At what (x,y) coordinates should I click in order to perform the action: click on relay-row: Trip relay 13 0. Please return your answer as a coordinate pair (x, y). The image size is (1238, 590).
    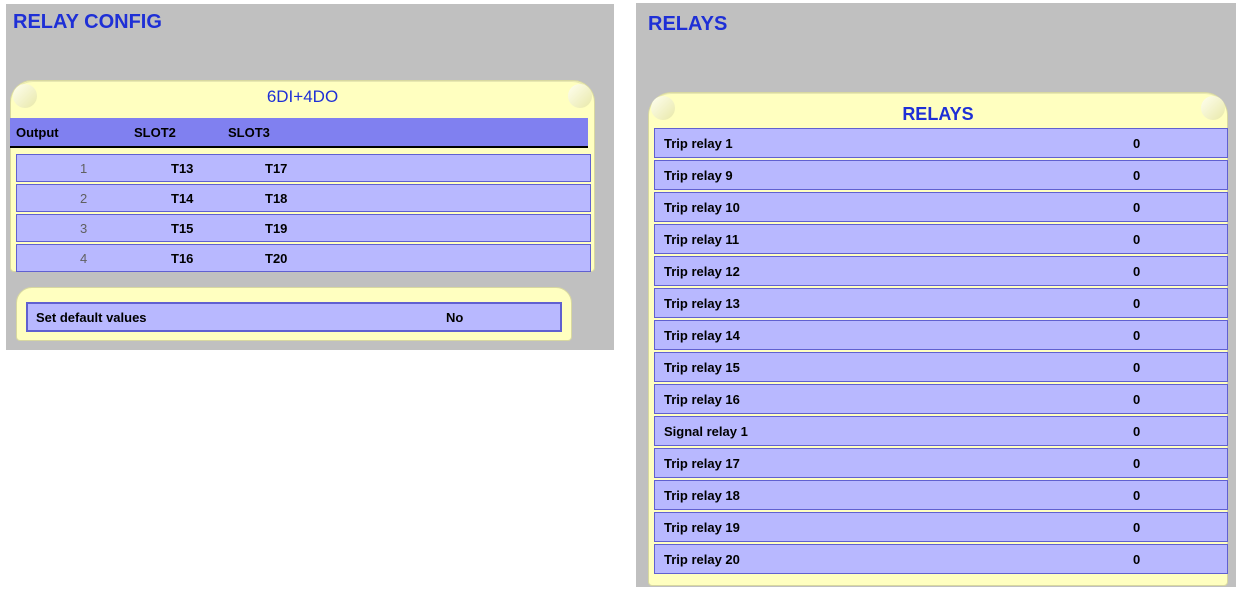
    Looking at the image, I should click on (941, 303).